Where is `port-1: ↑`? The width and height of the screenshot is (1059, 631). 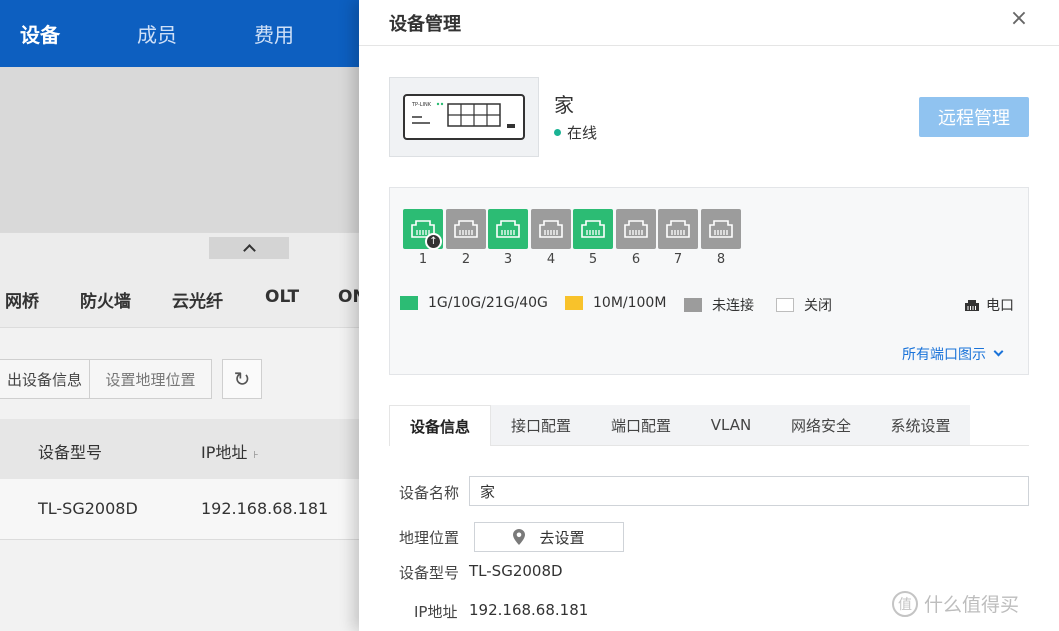 port-1: ↑ is located at coordinates (423, 229).